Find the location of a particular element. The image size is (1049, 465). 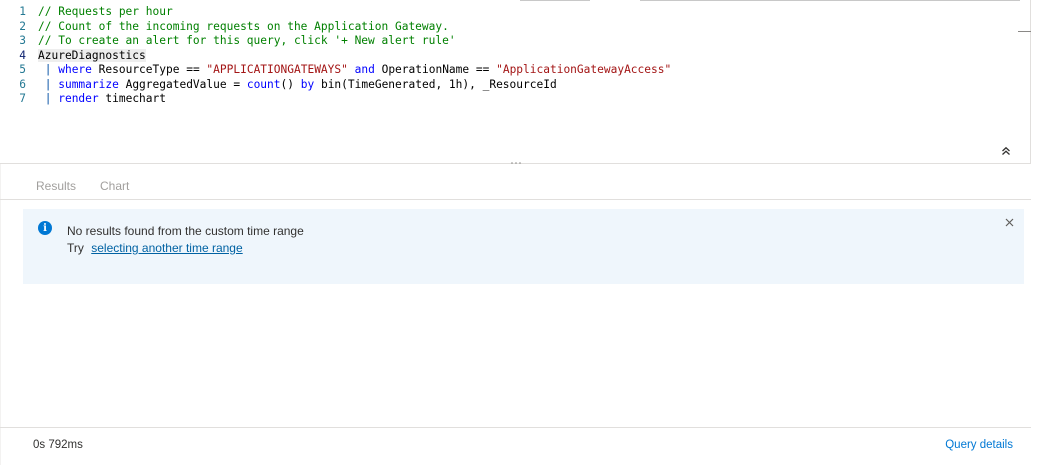

message-subtext: Try selecting another time range is located at coordinates (155, 248).